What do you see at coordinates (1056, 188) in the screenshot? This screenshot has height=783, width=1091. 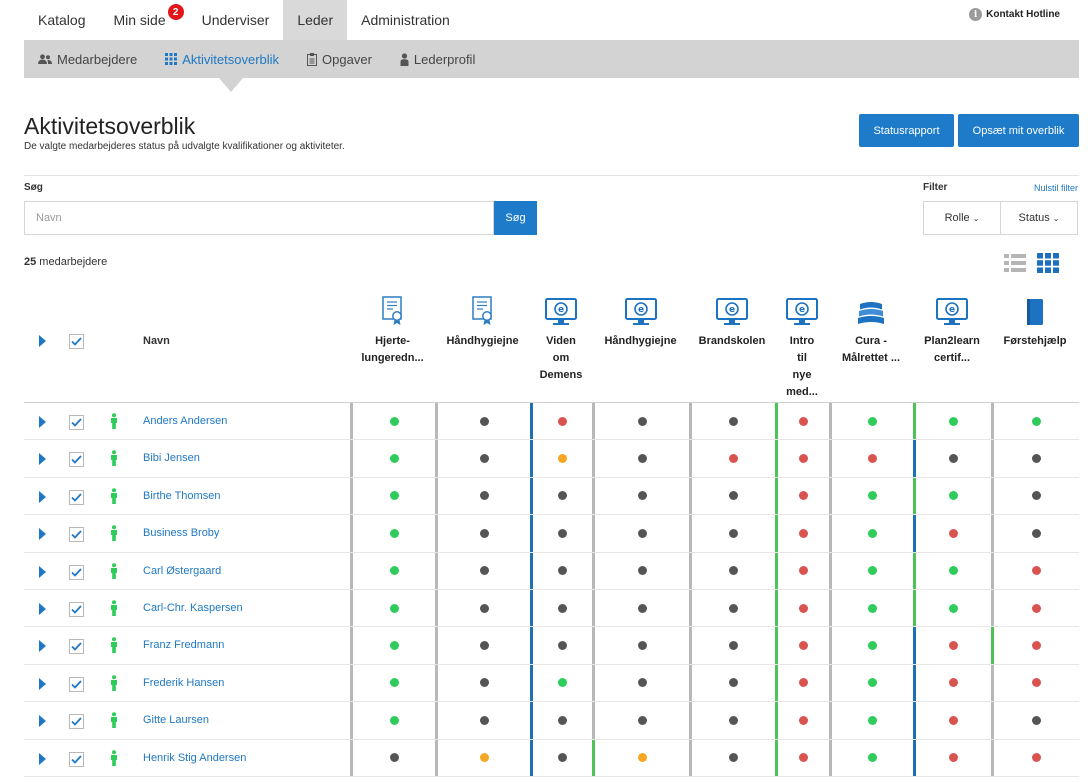 I see `reset-filter-link: Nulstil filter` at bounding box center [1056, 188].